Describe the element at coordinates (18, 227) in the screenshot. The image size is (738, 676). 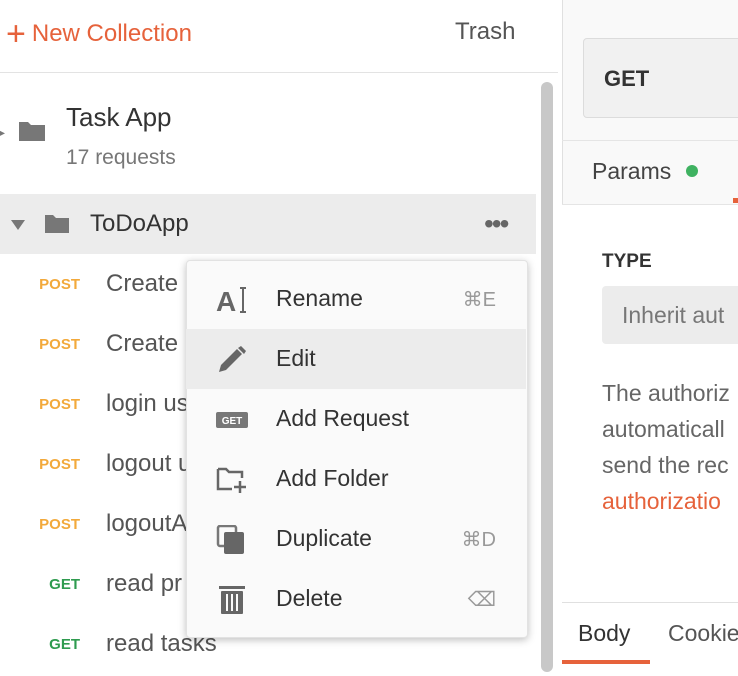
I see `caret-down-icon` at that location.